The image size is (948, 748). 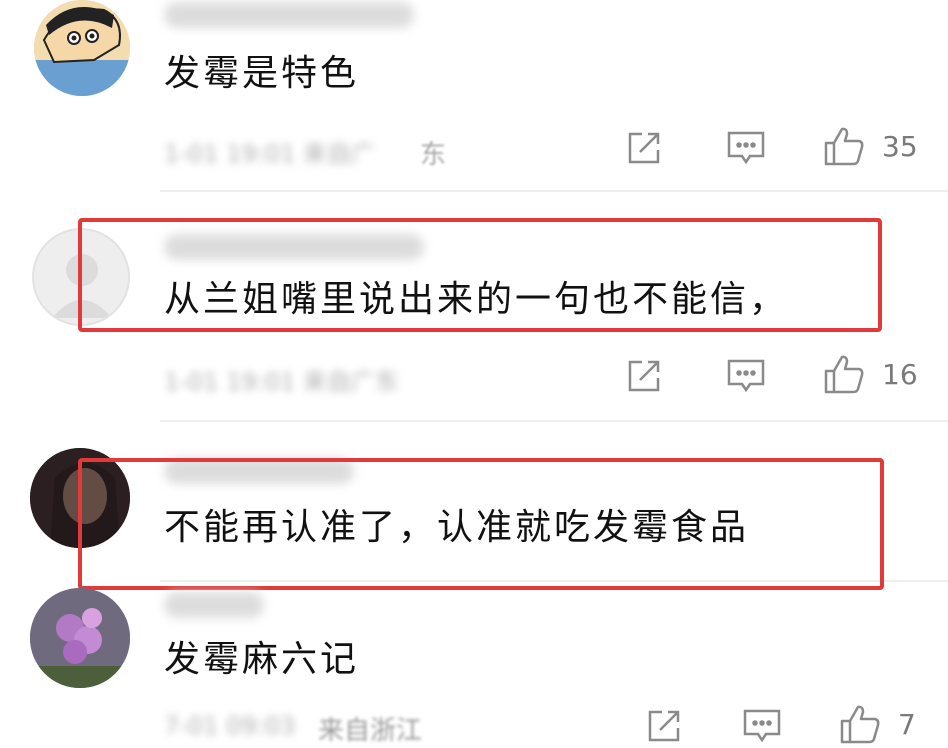 I want to click on like-count: 35, so click(x=900, y=146).